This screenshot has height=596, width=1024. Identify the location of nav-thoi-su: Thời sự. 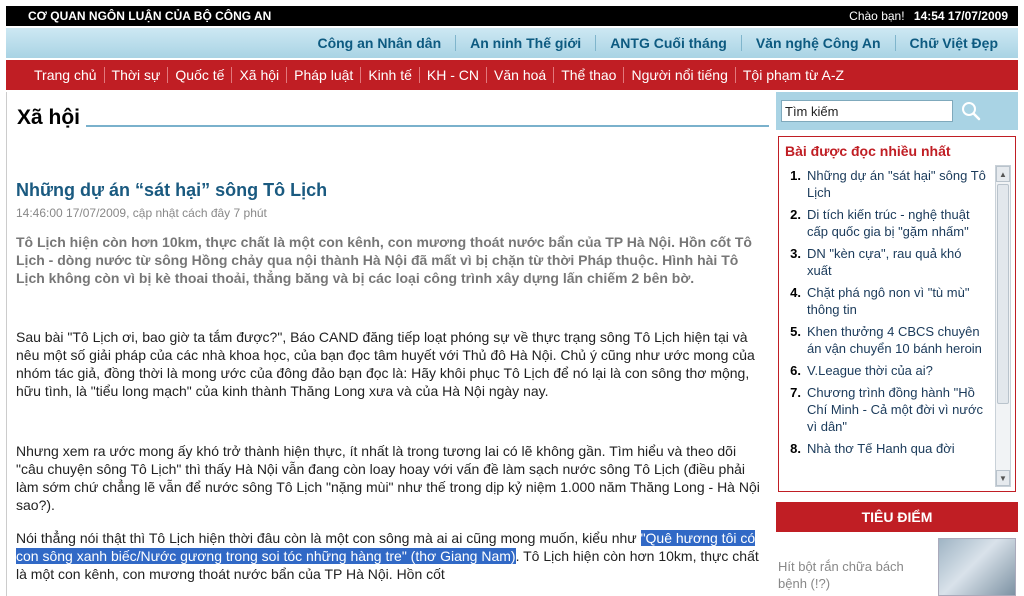
(137, 75).